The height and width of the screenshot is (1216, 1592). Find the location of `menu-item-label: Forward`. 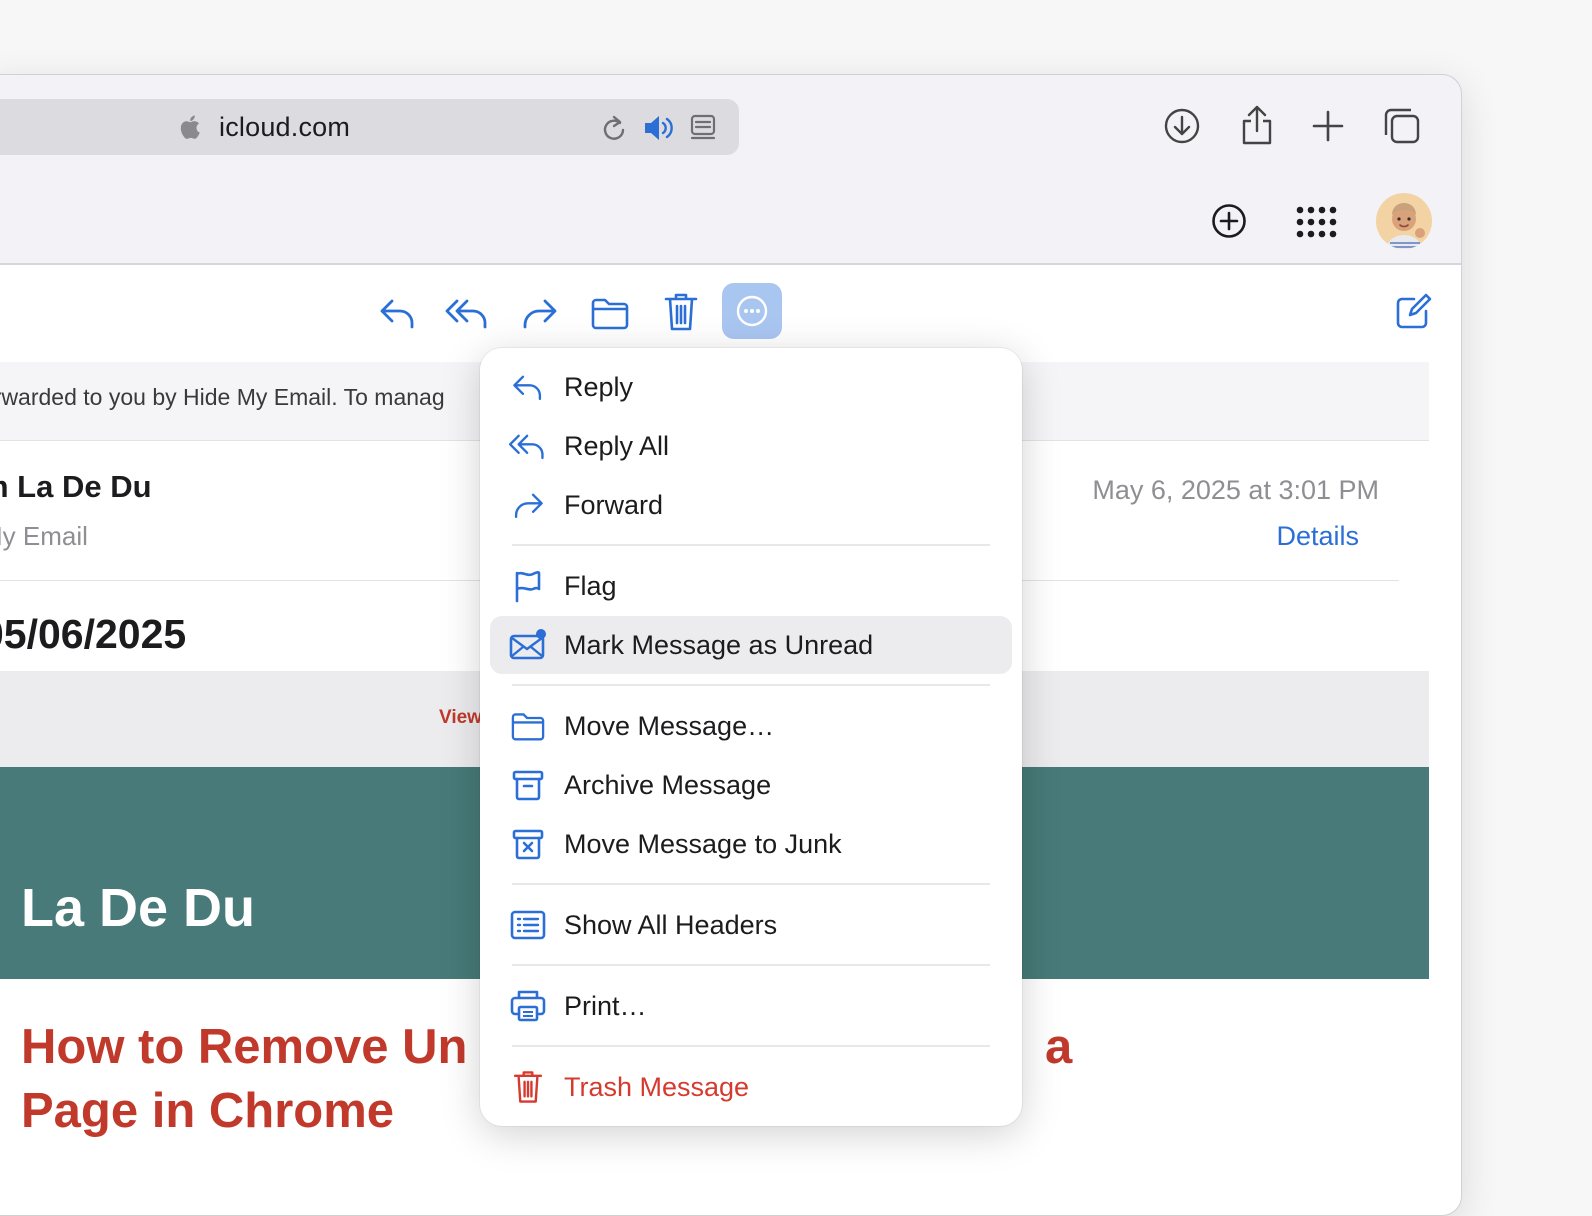

menu-item-label: Forward is located at coordinates (614, 504).